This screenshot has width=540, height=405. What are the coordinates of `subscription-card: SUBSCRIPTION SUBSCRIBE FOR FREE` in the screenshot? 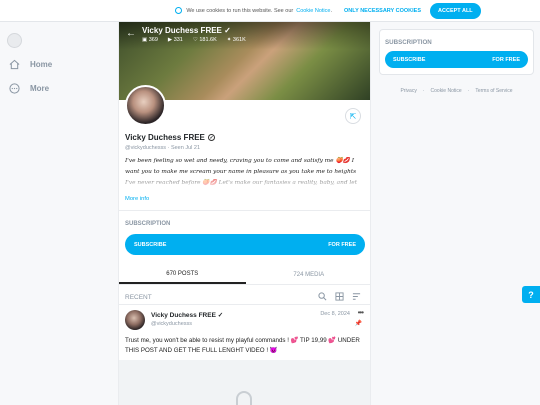 It's located at (456, 52).